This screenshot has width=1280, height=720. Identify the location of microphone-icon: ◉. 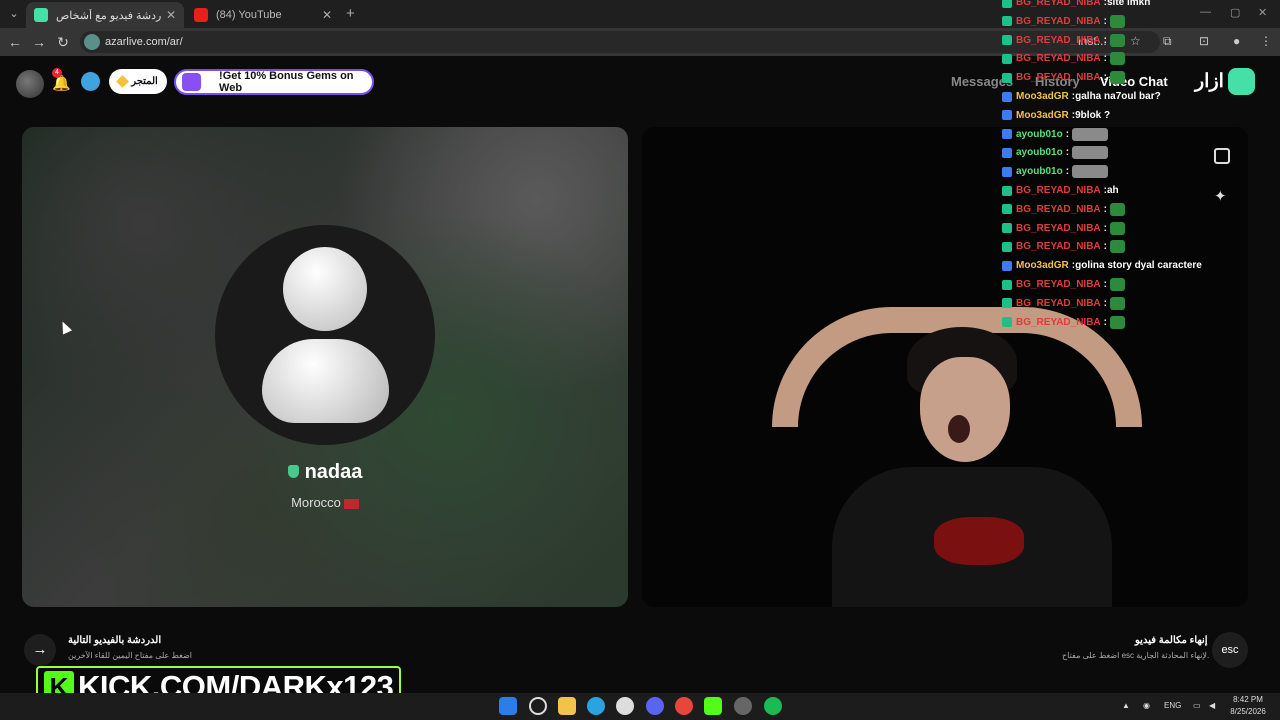
(1146, 705).